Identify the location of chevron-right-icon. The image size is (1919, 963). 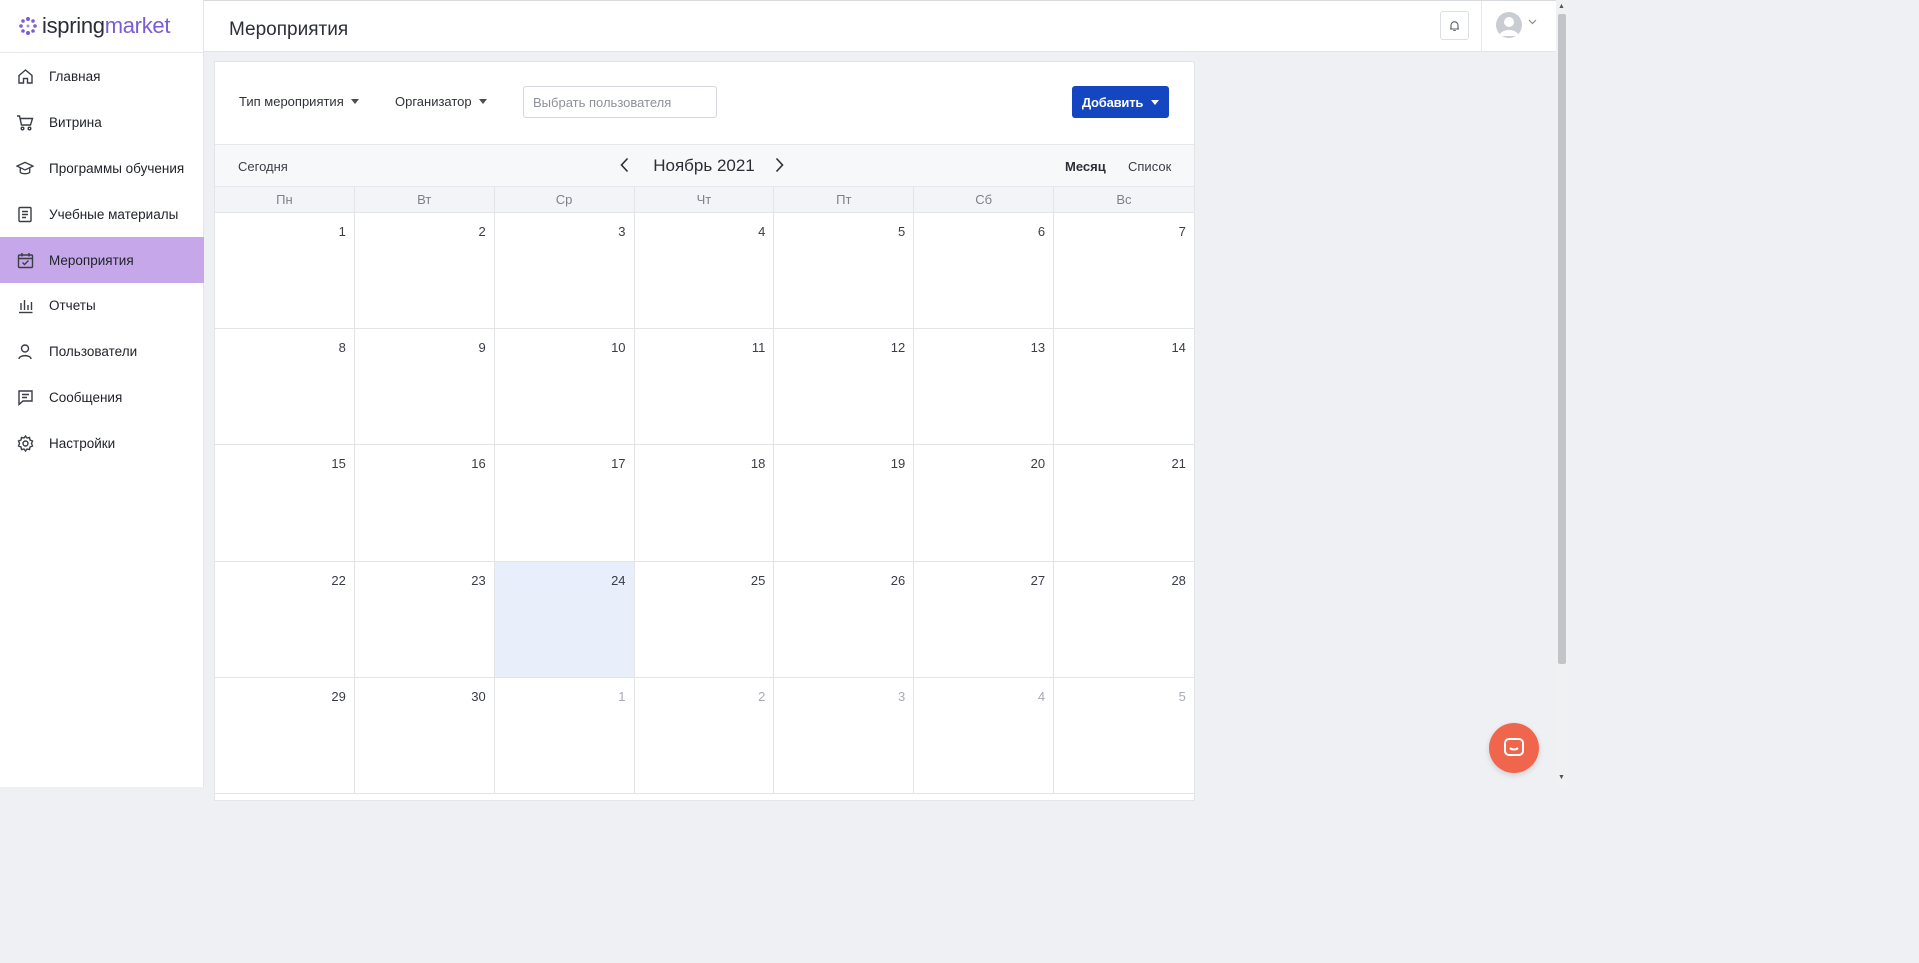
(779, 165).